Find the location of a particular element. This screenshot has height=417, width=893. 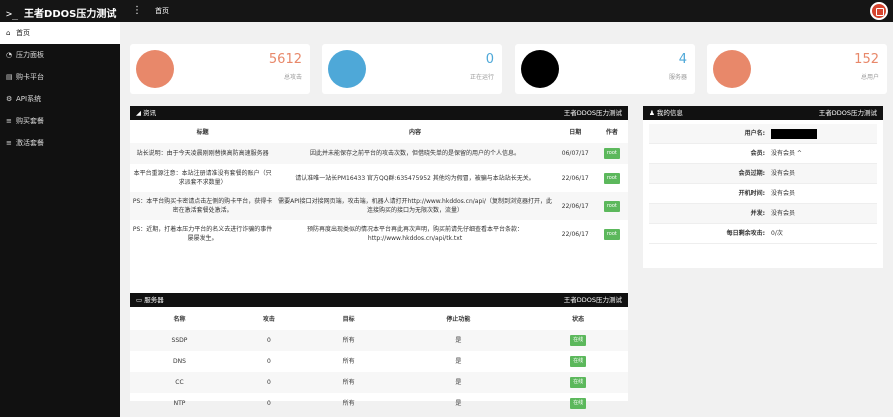

server-title-right: 王者DDOS压力测试 is located at coordinates (592, 300).